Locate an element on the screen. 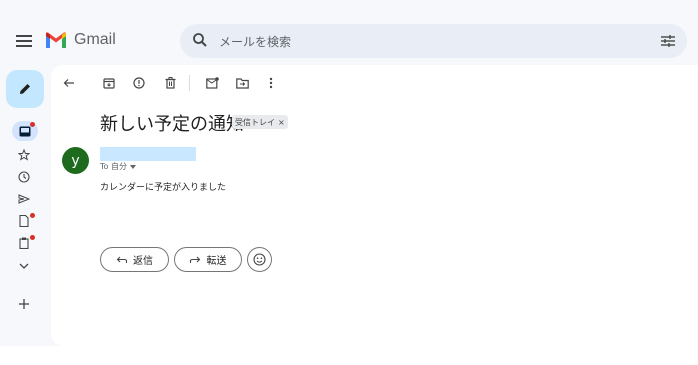  report-spam-icon is located at coordinates (139, 83).